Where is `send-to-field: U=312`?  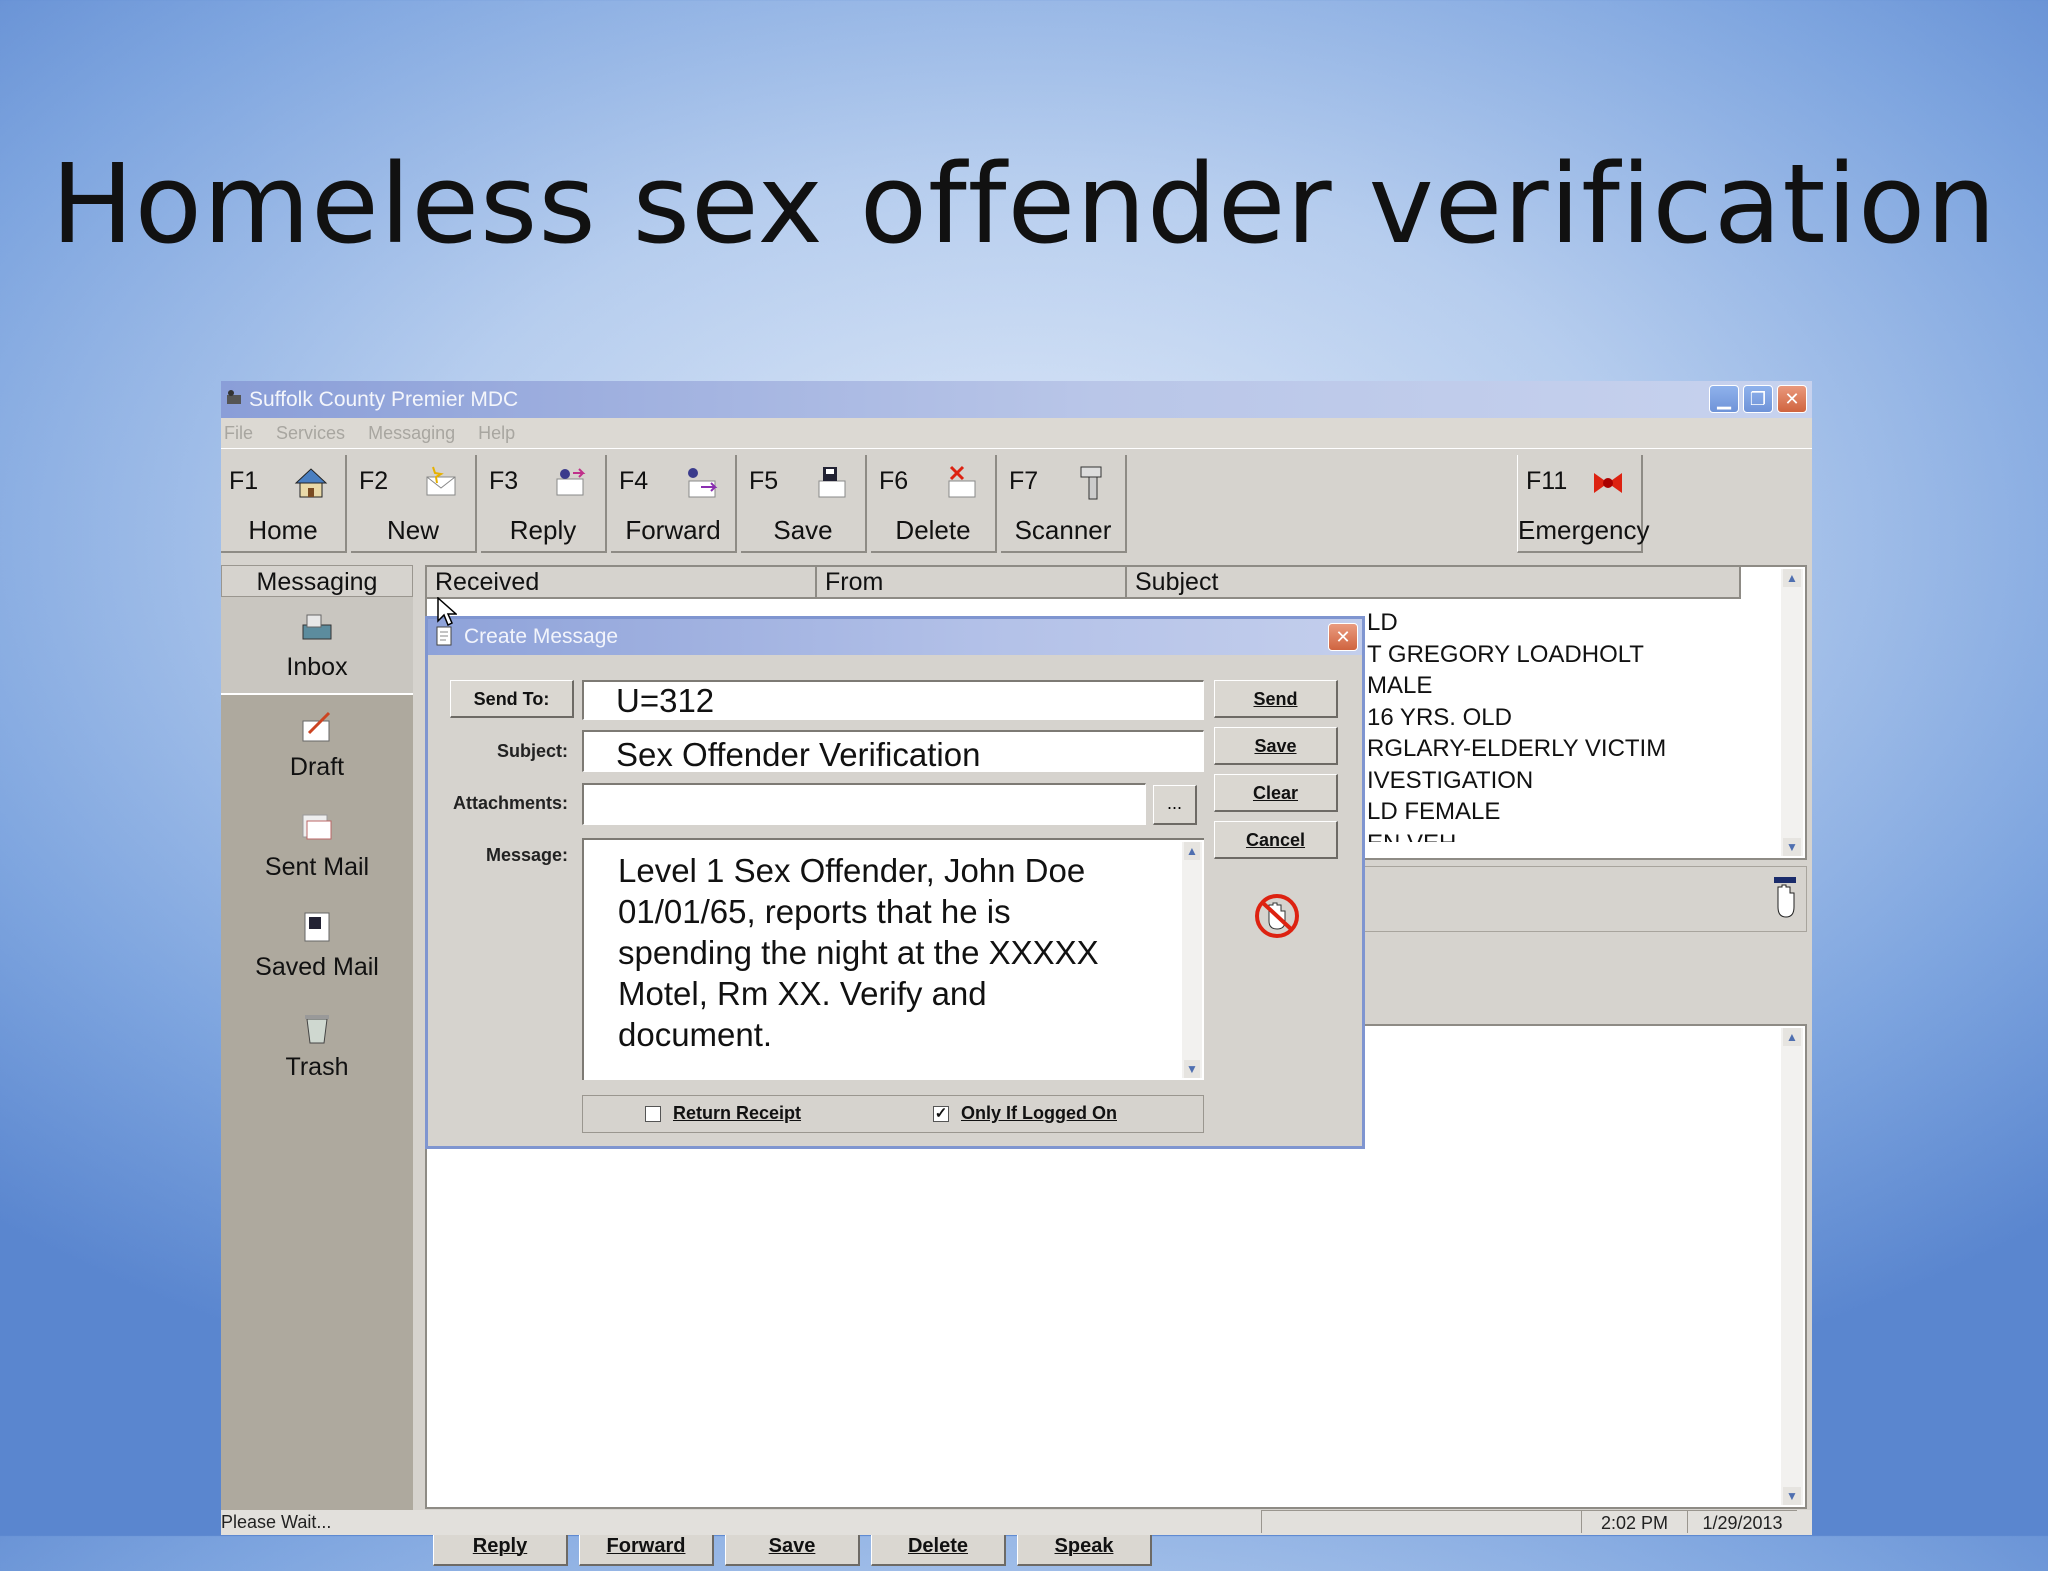 send-to-field: U=312 is located at coordinates (893, 700).